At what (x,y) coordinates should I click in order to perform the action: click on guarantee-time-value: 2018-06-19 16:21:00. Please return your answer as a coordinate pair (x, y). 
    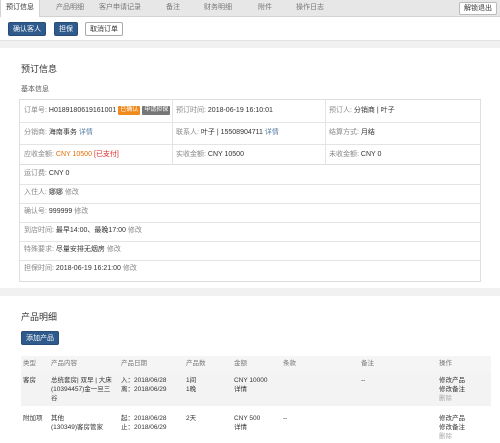
    Looking at the image, I should click on (88, 268).